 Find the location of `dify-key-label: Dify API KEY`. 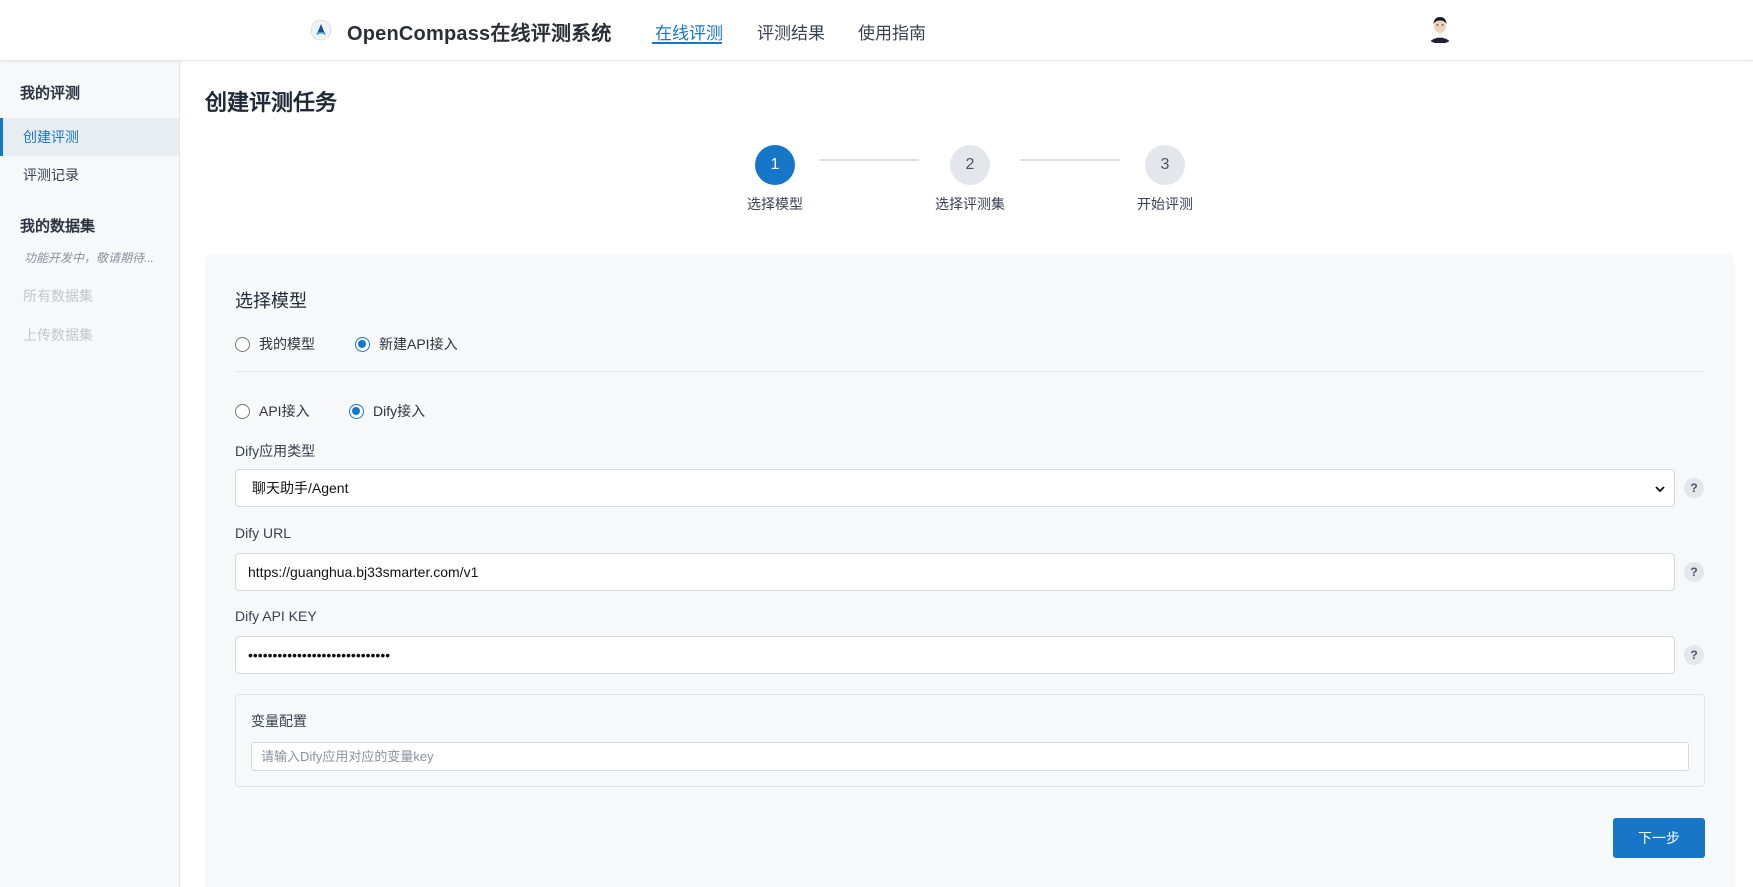

dify-key-label: Dify API KEY is located at coordinates (276, 616).